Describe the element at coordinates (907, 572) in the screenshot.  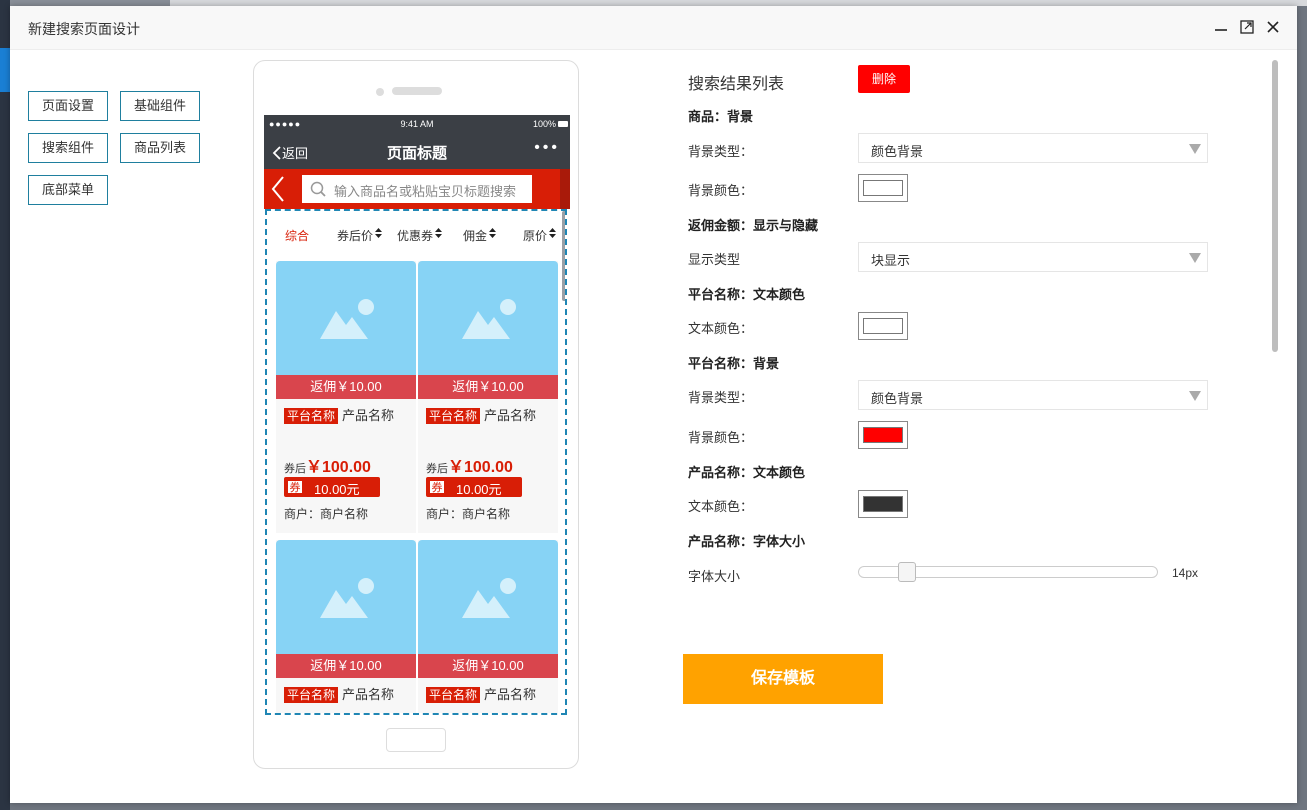
I see `font-size-slider-handle` at that location.